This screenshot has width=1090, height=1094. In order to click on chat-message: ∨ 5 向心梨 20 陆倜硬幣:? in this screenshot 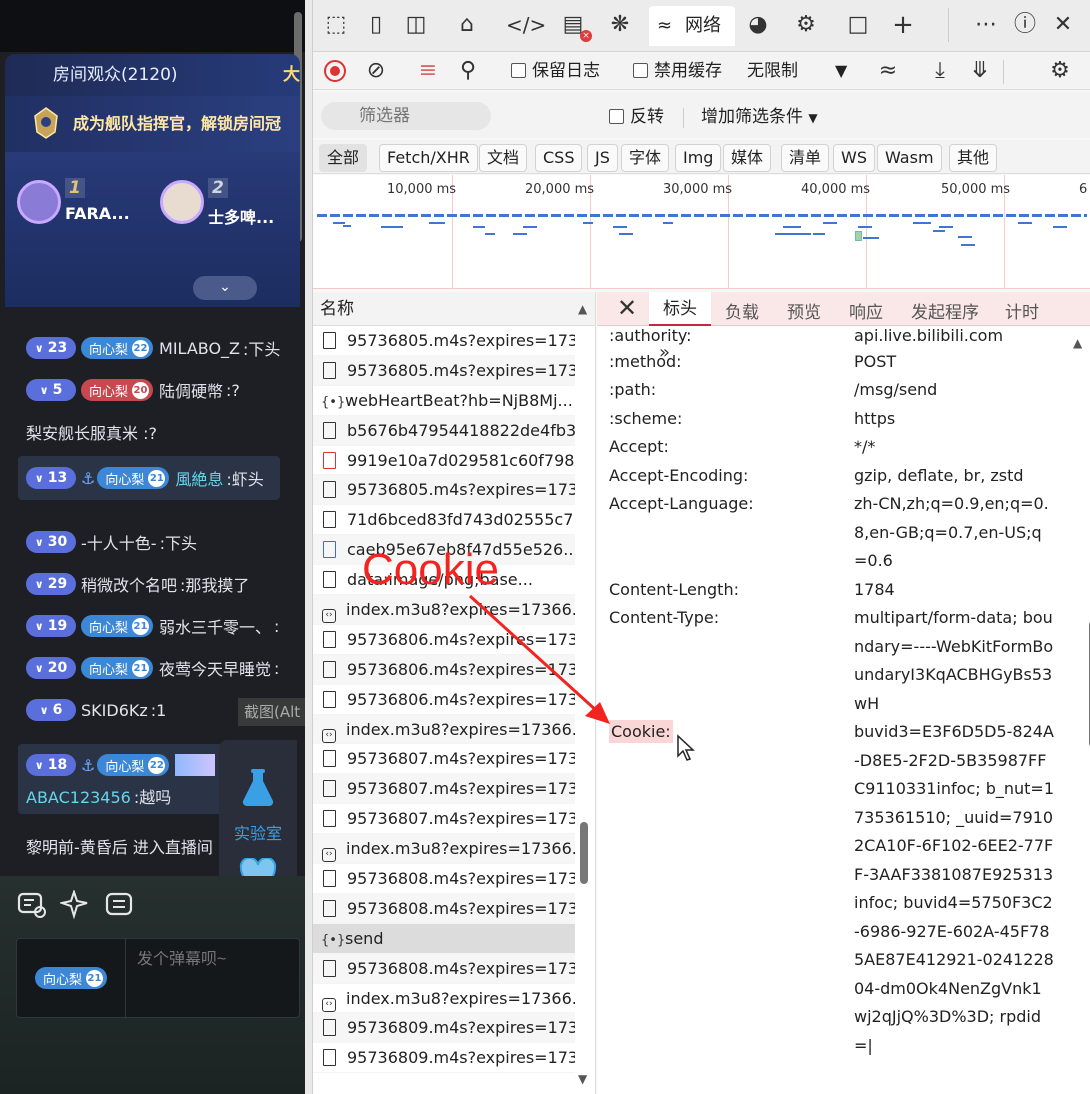, I will do `click(133, 390)`.